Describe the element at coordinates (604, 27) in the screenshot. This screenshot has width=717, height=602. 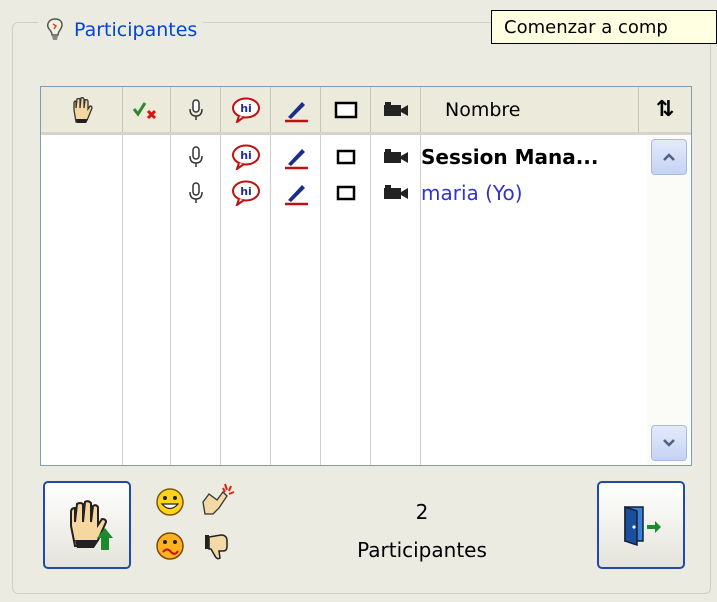
I see `tooltip: Comenzar a comp` at that location.